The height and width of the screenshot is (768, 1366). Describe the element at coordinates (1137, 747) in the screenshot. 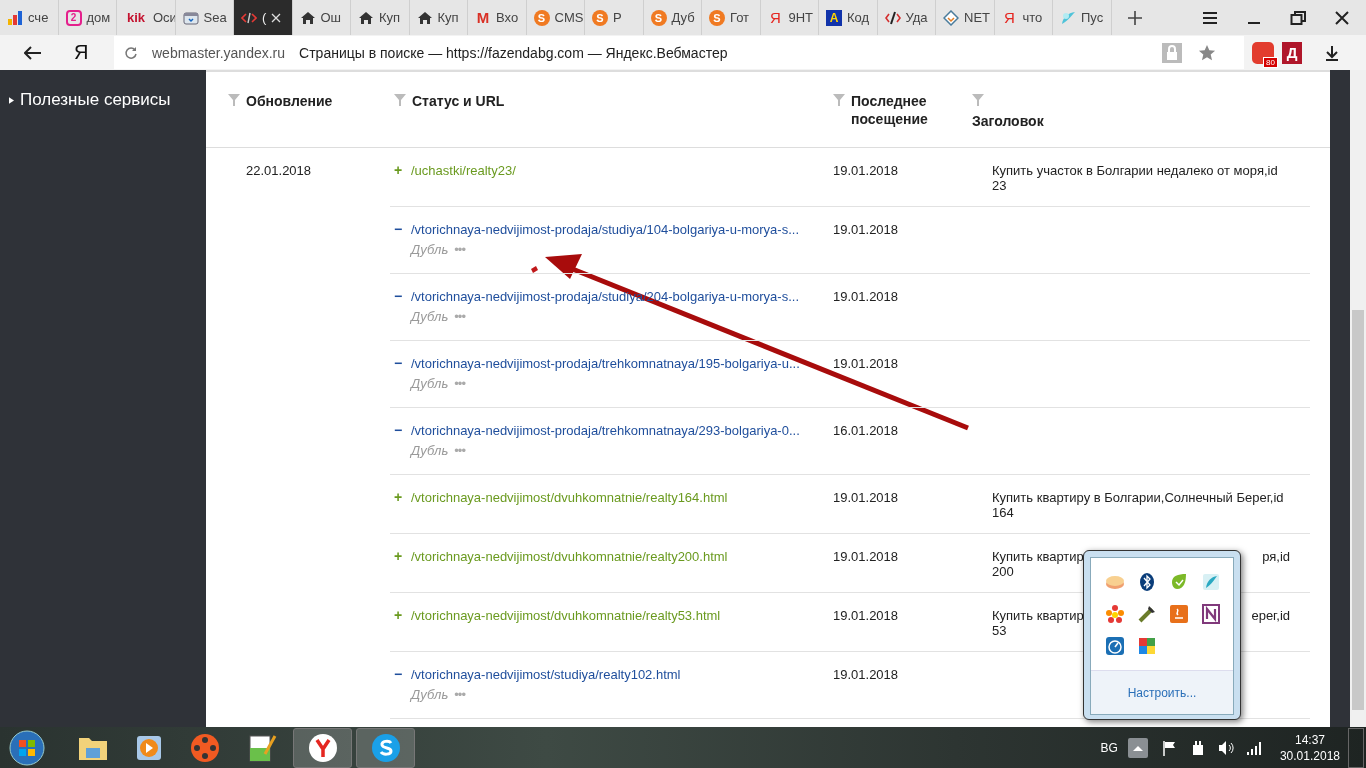

I see `show-hidden-icons-button` at that location.